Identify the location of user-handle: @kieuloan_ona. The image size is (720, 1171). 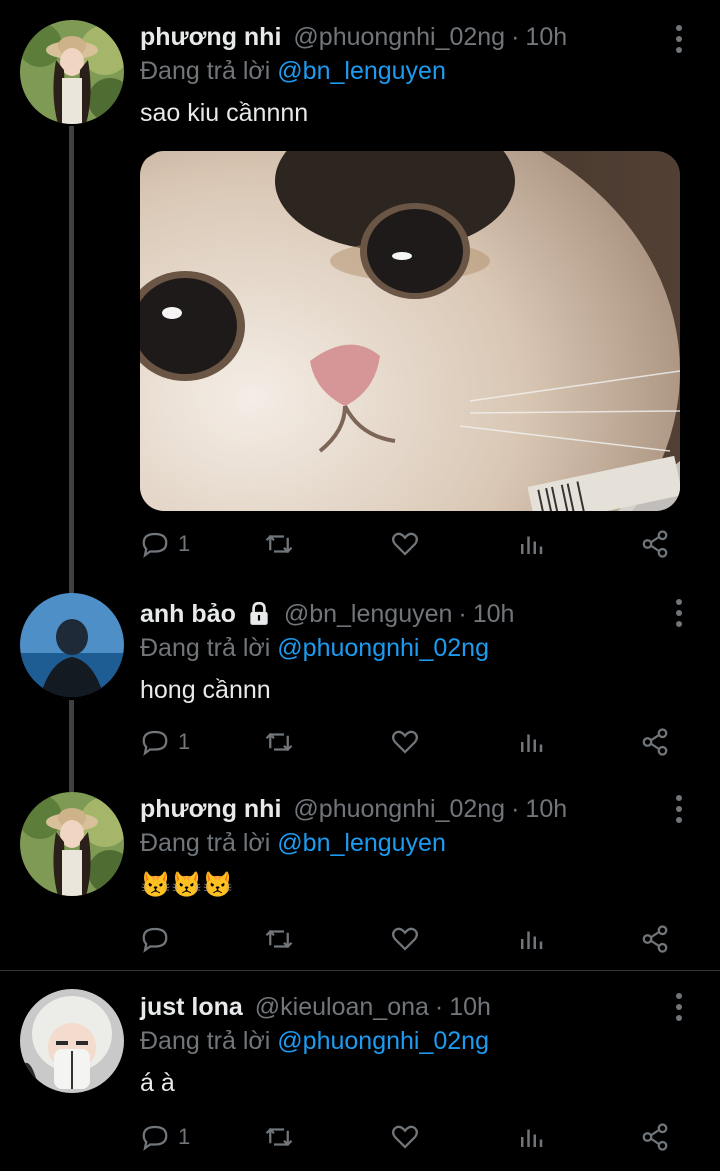
(342, 1007).